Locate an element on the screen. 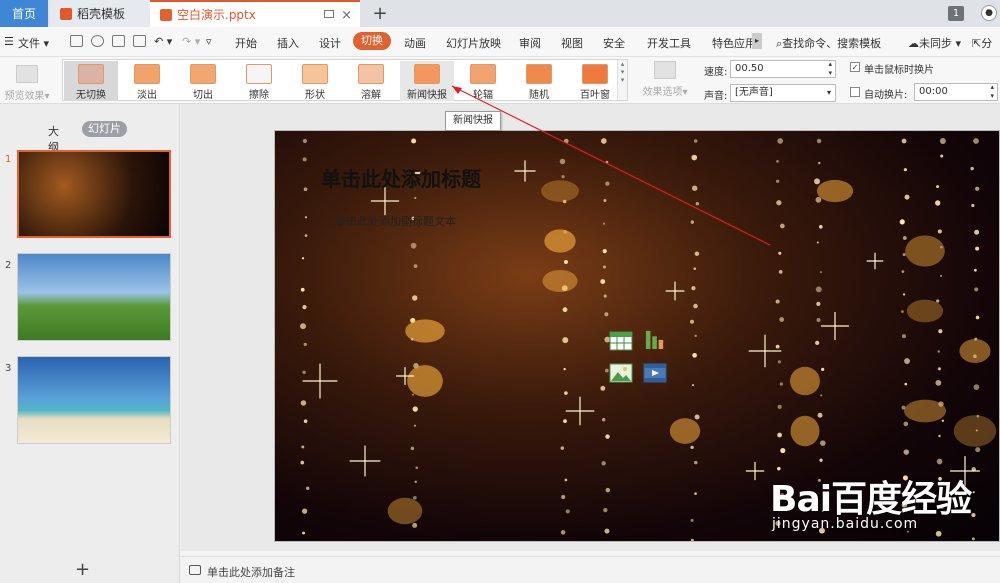 The image size is (1000, 583). transition-10: 百叶窗 is located at coordinates (595, 81).